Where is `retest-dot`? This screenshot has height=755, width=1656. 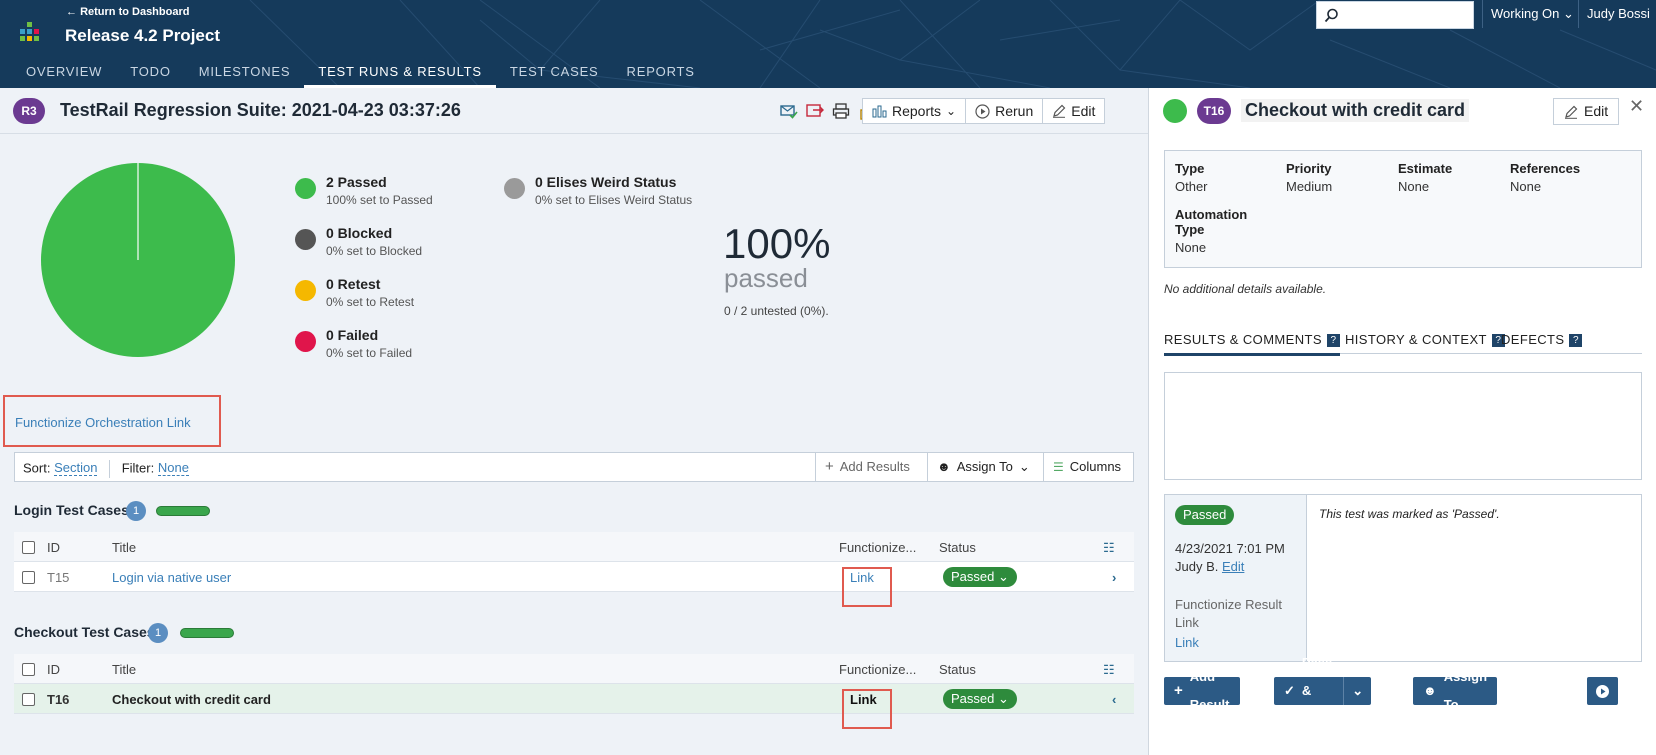
retest-dot is located at coordinates (305, 290).